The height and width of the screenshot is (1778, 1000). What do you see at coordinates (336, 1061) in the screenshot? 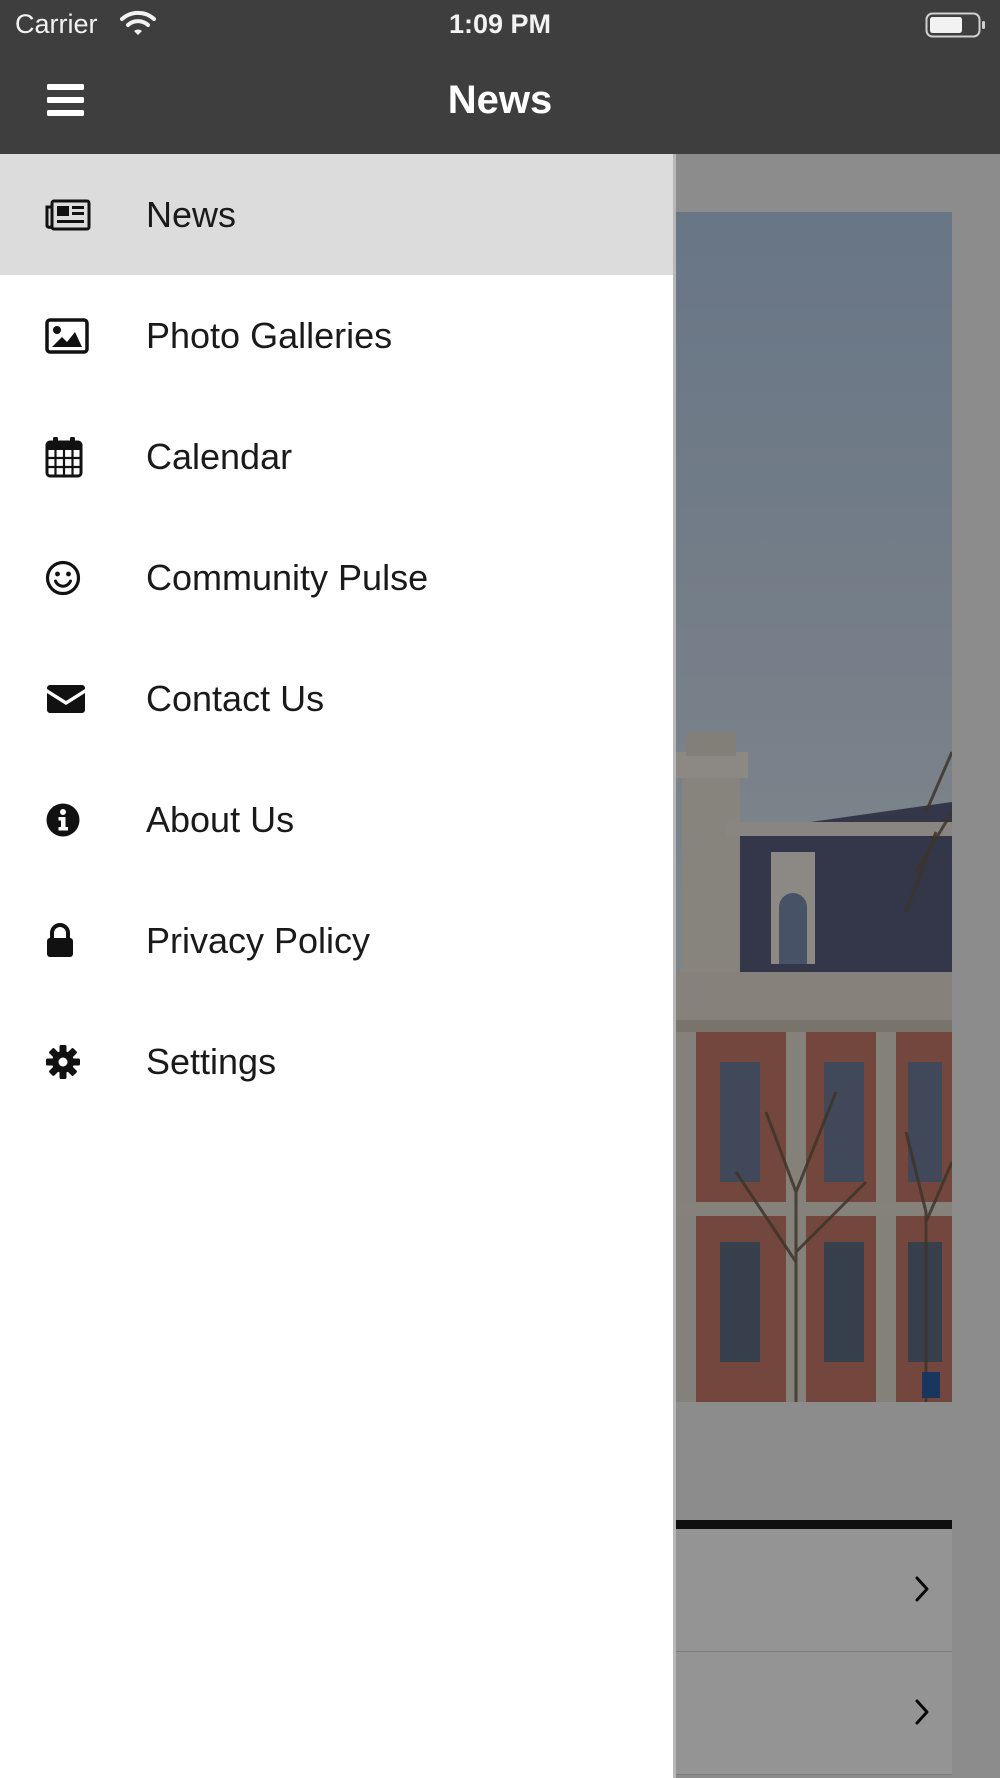
I see `drawer-item-settings: Settings` at bounding box center [336, 1061].